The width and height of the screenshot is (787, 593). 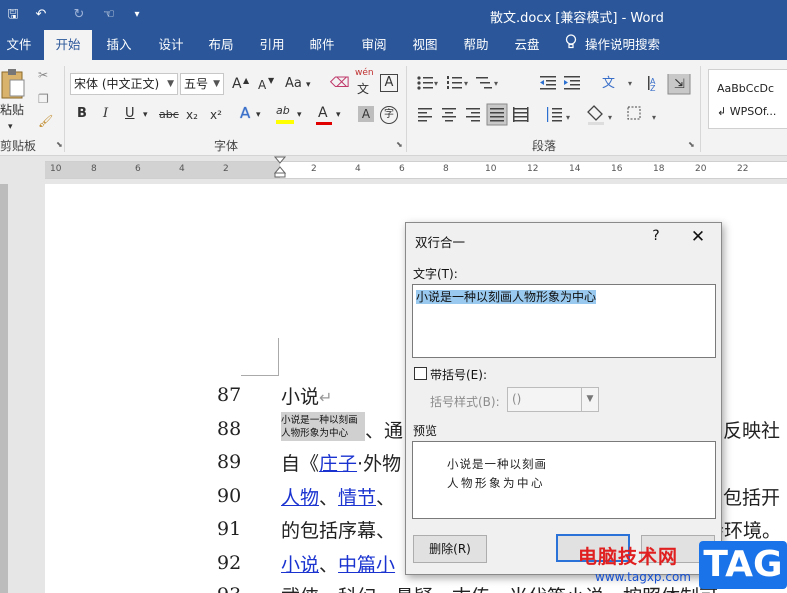 What do you see at coordinates (124, 84) in the screenshot?
I see `font-name-select: 宋体 (中文正文) ▼` at bounding box center [124, 84].